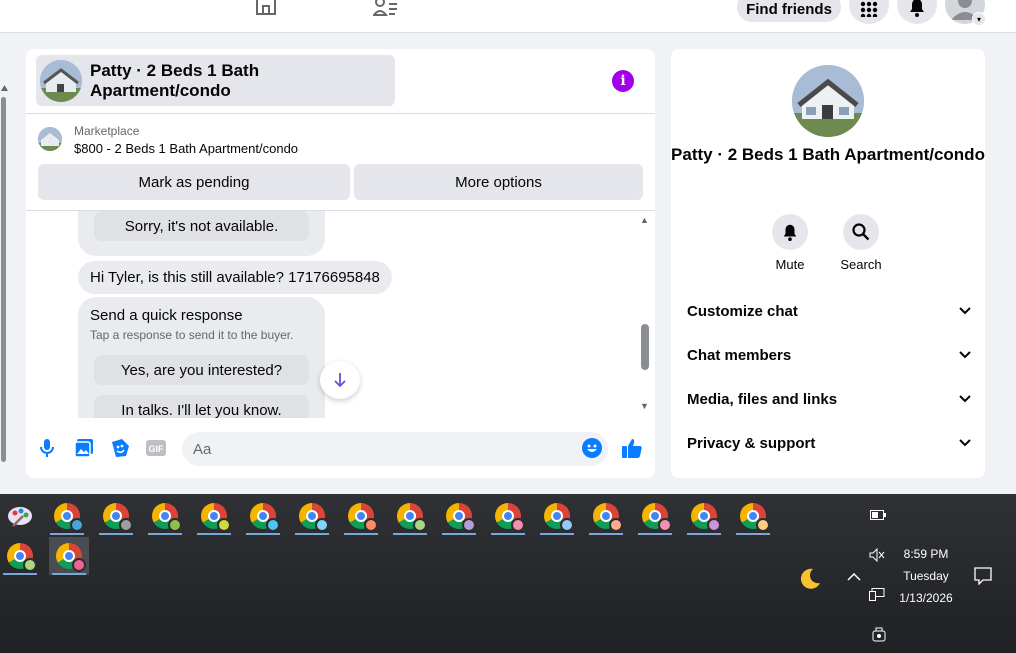  What do you see at coordinates (3, 279) in the screenshot?
I see `page-scrollbar-thumb` at bounding box center [3, 279].